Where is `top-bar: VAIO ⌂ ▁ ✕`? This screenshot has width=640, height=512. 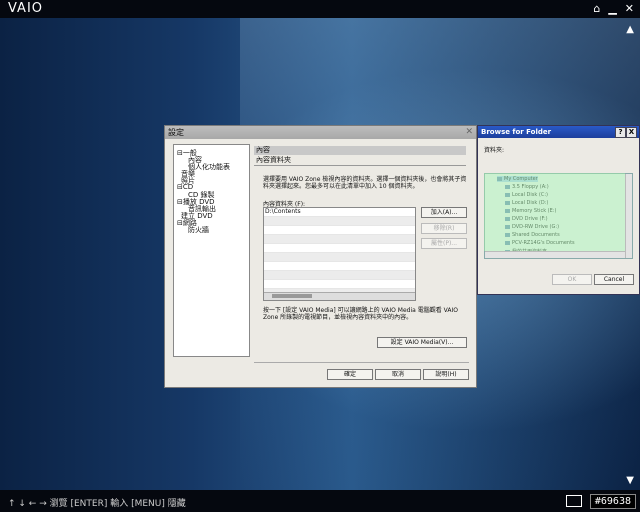
top-bar: VAIO ⌂ ▁ ✕ is located at coordinates (320, 9).